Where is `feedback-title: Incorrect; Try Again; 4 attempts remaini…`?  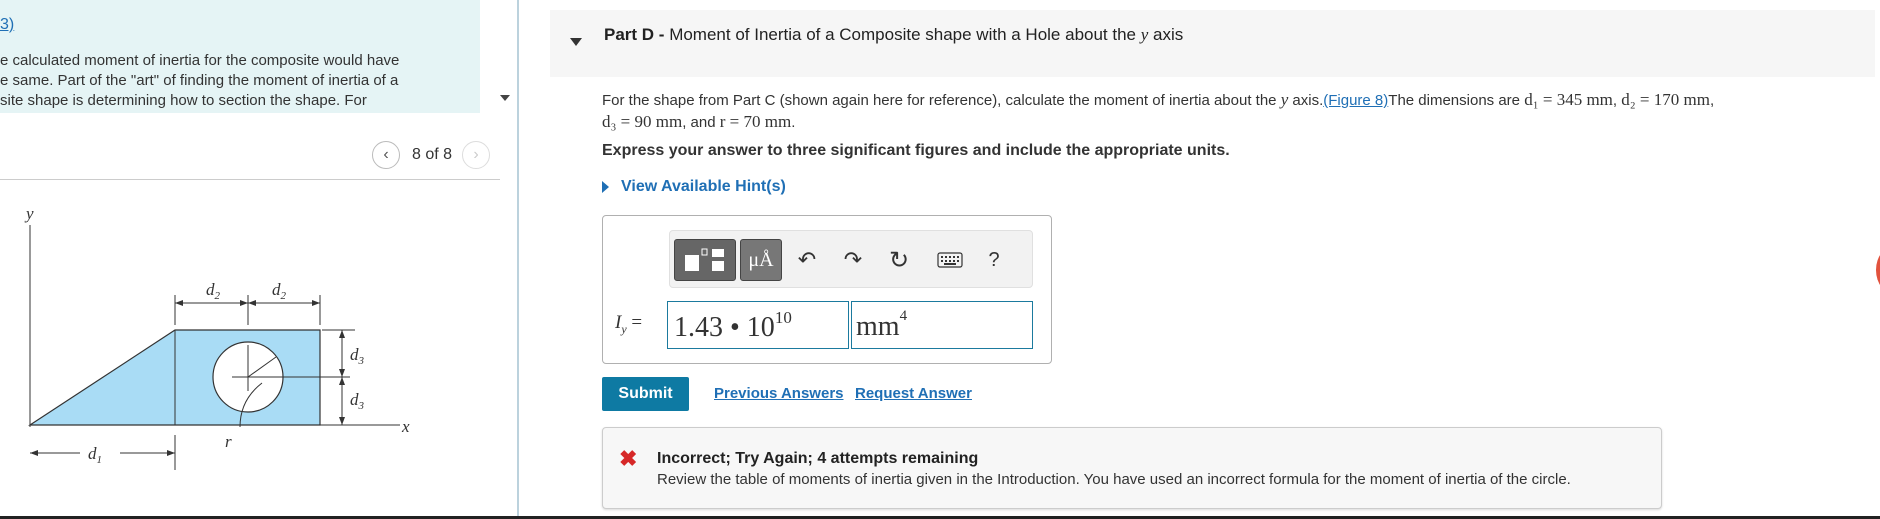 feedback-title: Incorrect; Try Again; 4 attempts remaini… is located at coordinates (818, 458).